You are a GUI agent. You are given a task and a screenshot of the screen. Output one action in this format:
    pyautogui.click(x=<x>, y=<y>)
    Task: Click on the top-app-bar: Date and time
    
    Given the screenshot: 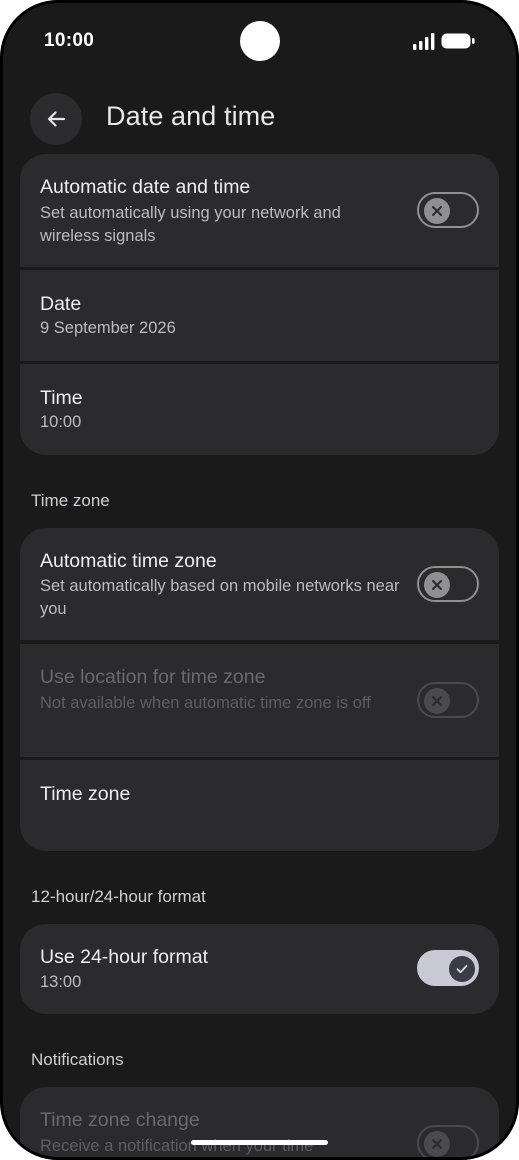 What is the action you would take?
    pyautogui.click(x=259, y=119)
    